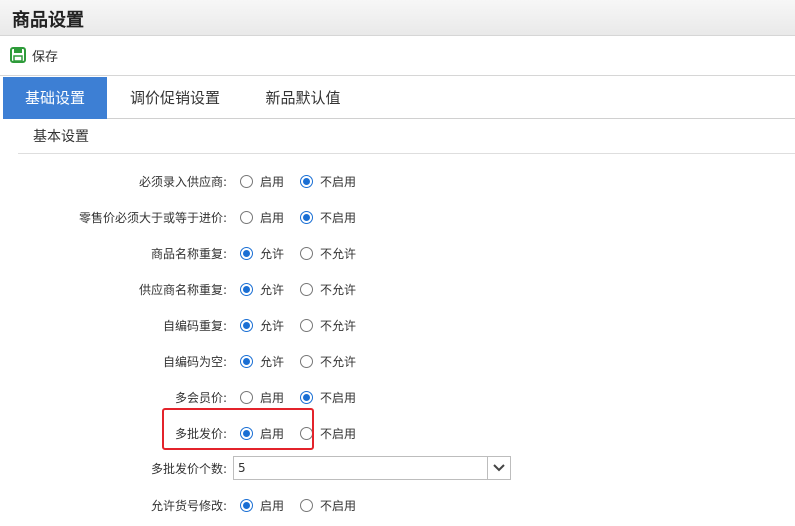  Describe the element at coordinates (61, 137) in the screenshot. I see `section-title: 基本设置` at that location.